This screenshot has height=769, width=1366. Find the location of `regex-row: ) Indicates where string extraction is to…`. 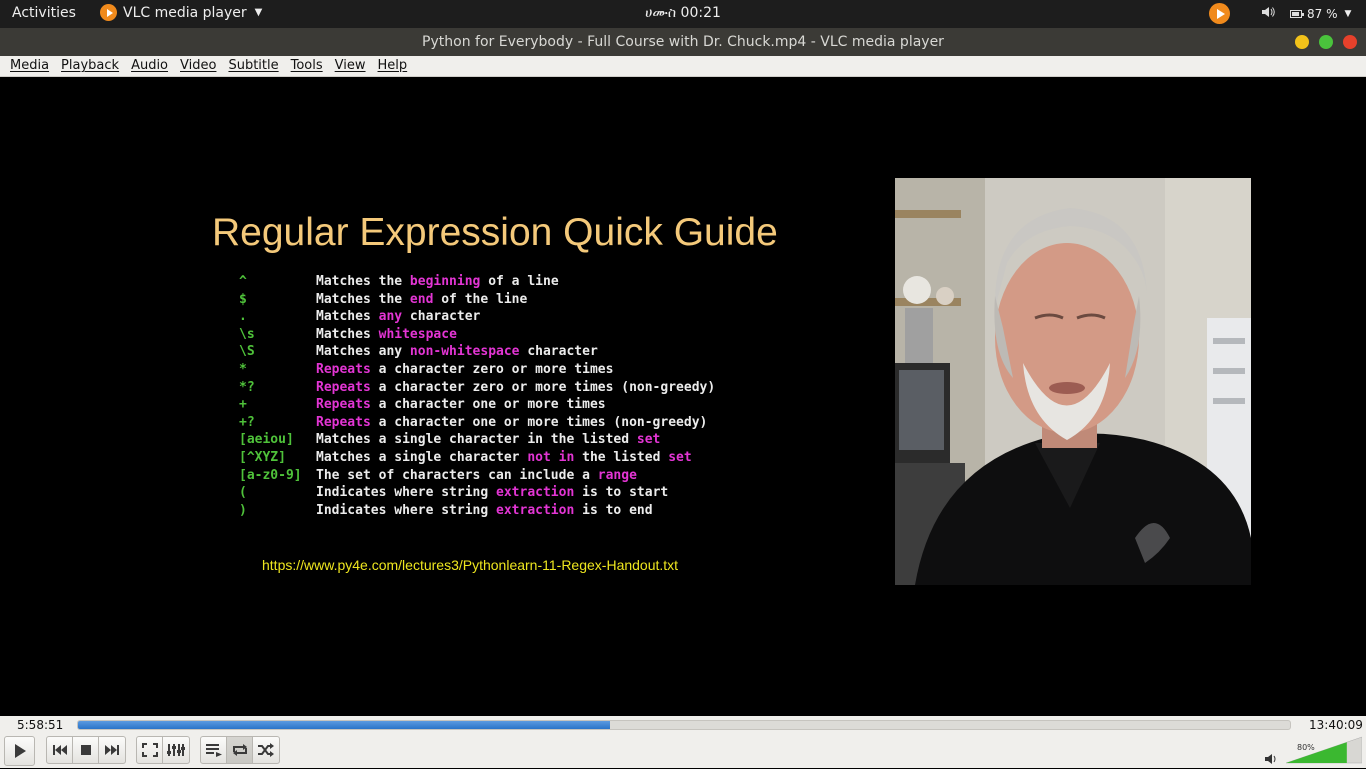

regex-row: ) Indicates where string extraction is to… is located at coordinates (477, 512).